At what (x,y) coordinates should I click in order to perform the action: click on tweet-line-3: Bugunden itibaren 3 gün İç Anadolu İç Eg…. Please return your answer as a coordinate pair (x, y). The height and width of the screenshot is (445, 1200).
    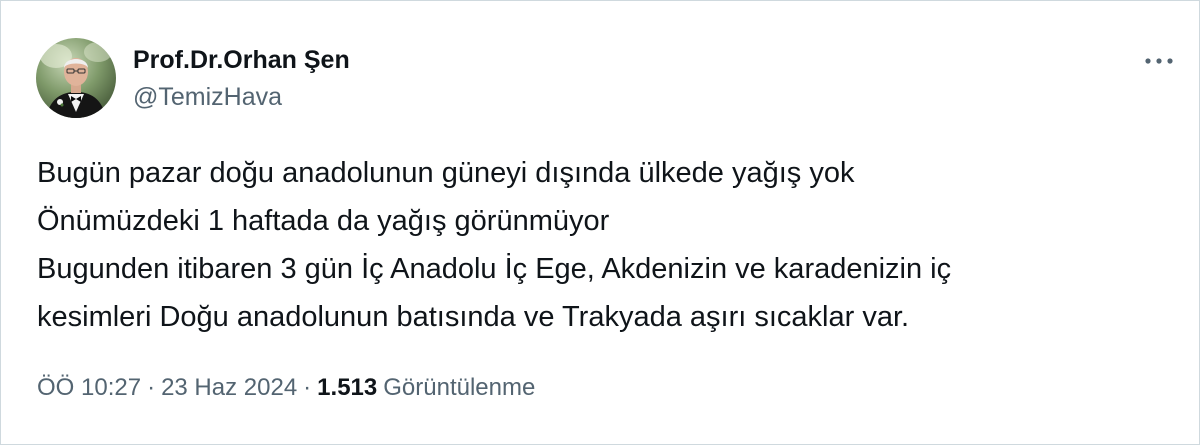
    Looking at the image, I should click on (494, 269).